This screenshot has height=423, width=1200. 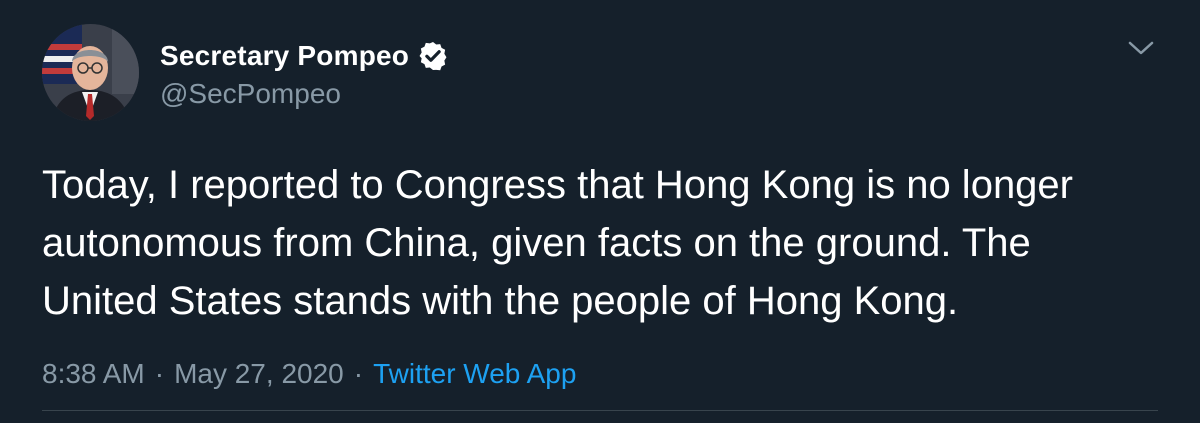 I want to click on author-display-name: Secretary Pompeo, so click(x=284, y=56).